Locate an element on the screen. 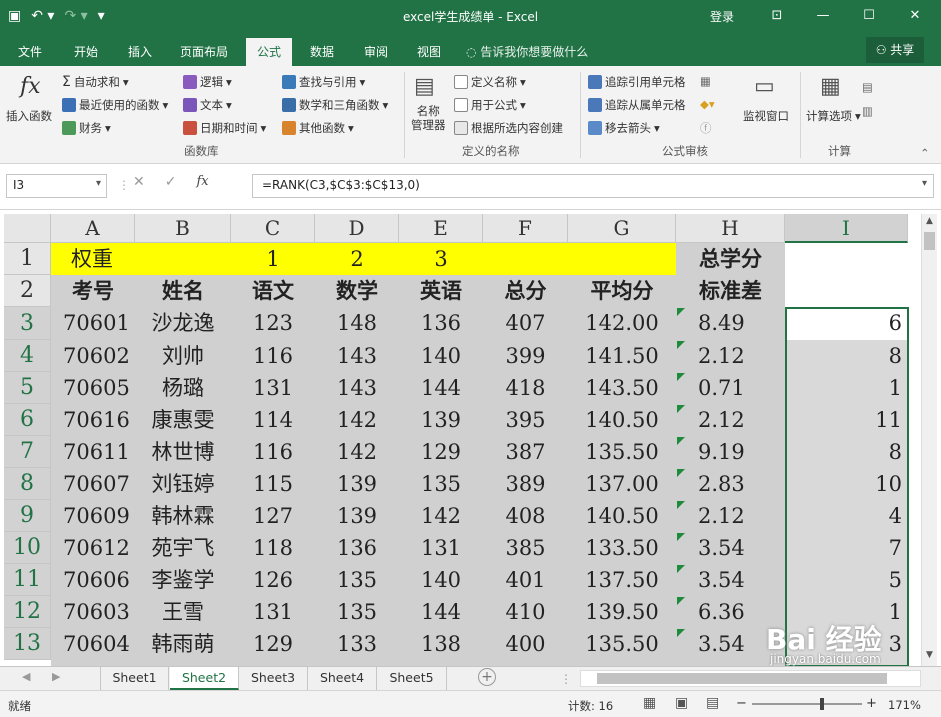 Image resolution: width=941 pixels, height=717 pixels. data-cell: 林世博 is located at coordinates (183, 452).